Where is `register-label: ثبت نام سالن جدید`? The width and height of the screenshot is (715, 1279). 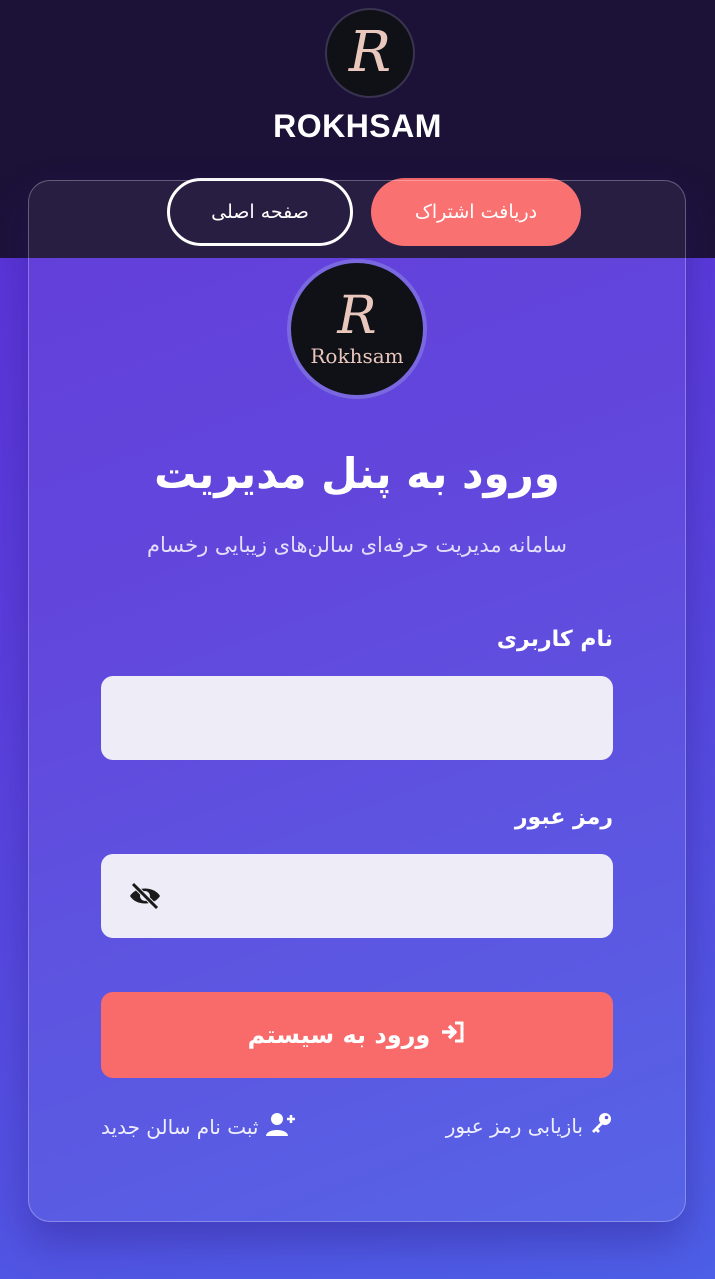 register-label: ثبت نام سالن جدید is located at coordinates (180, 1126).